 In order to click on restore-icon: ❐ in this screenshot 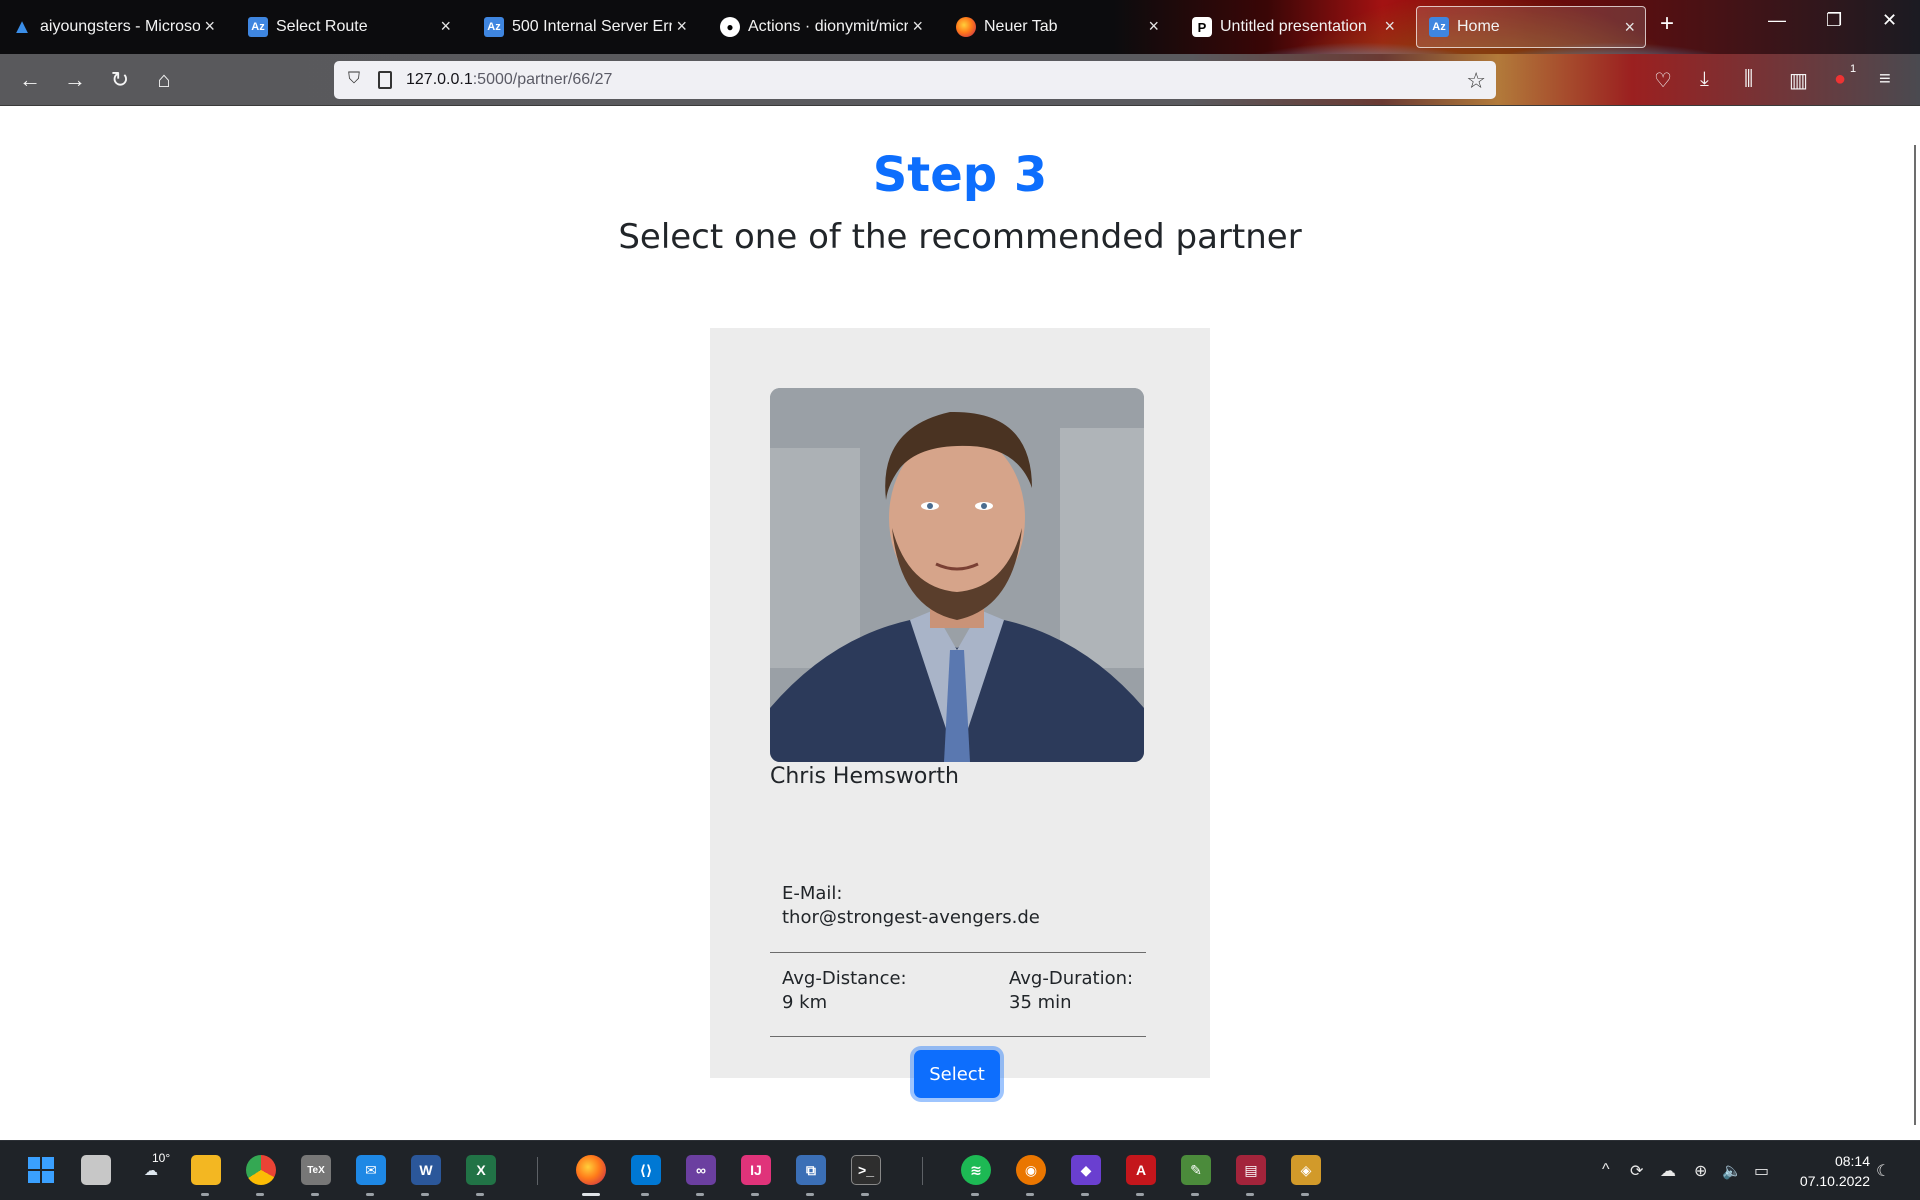, I will do `click(1834, 20)`.